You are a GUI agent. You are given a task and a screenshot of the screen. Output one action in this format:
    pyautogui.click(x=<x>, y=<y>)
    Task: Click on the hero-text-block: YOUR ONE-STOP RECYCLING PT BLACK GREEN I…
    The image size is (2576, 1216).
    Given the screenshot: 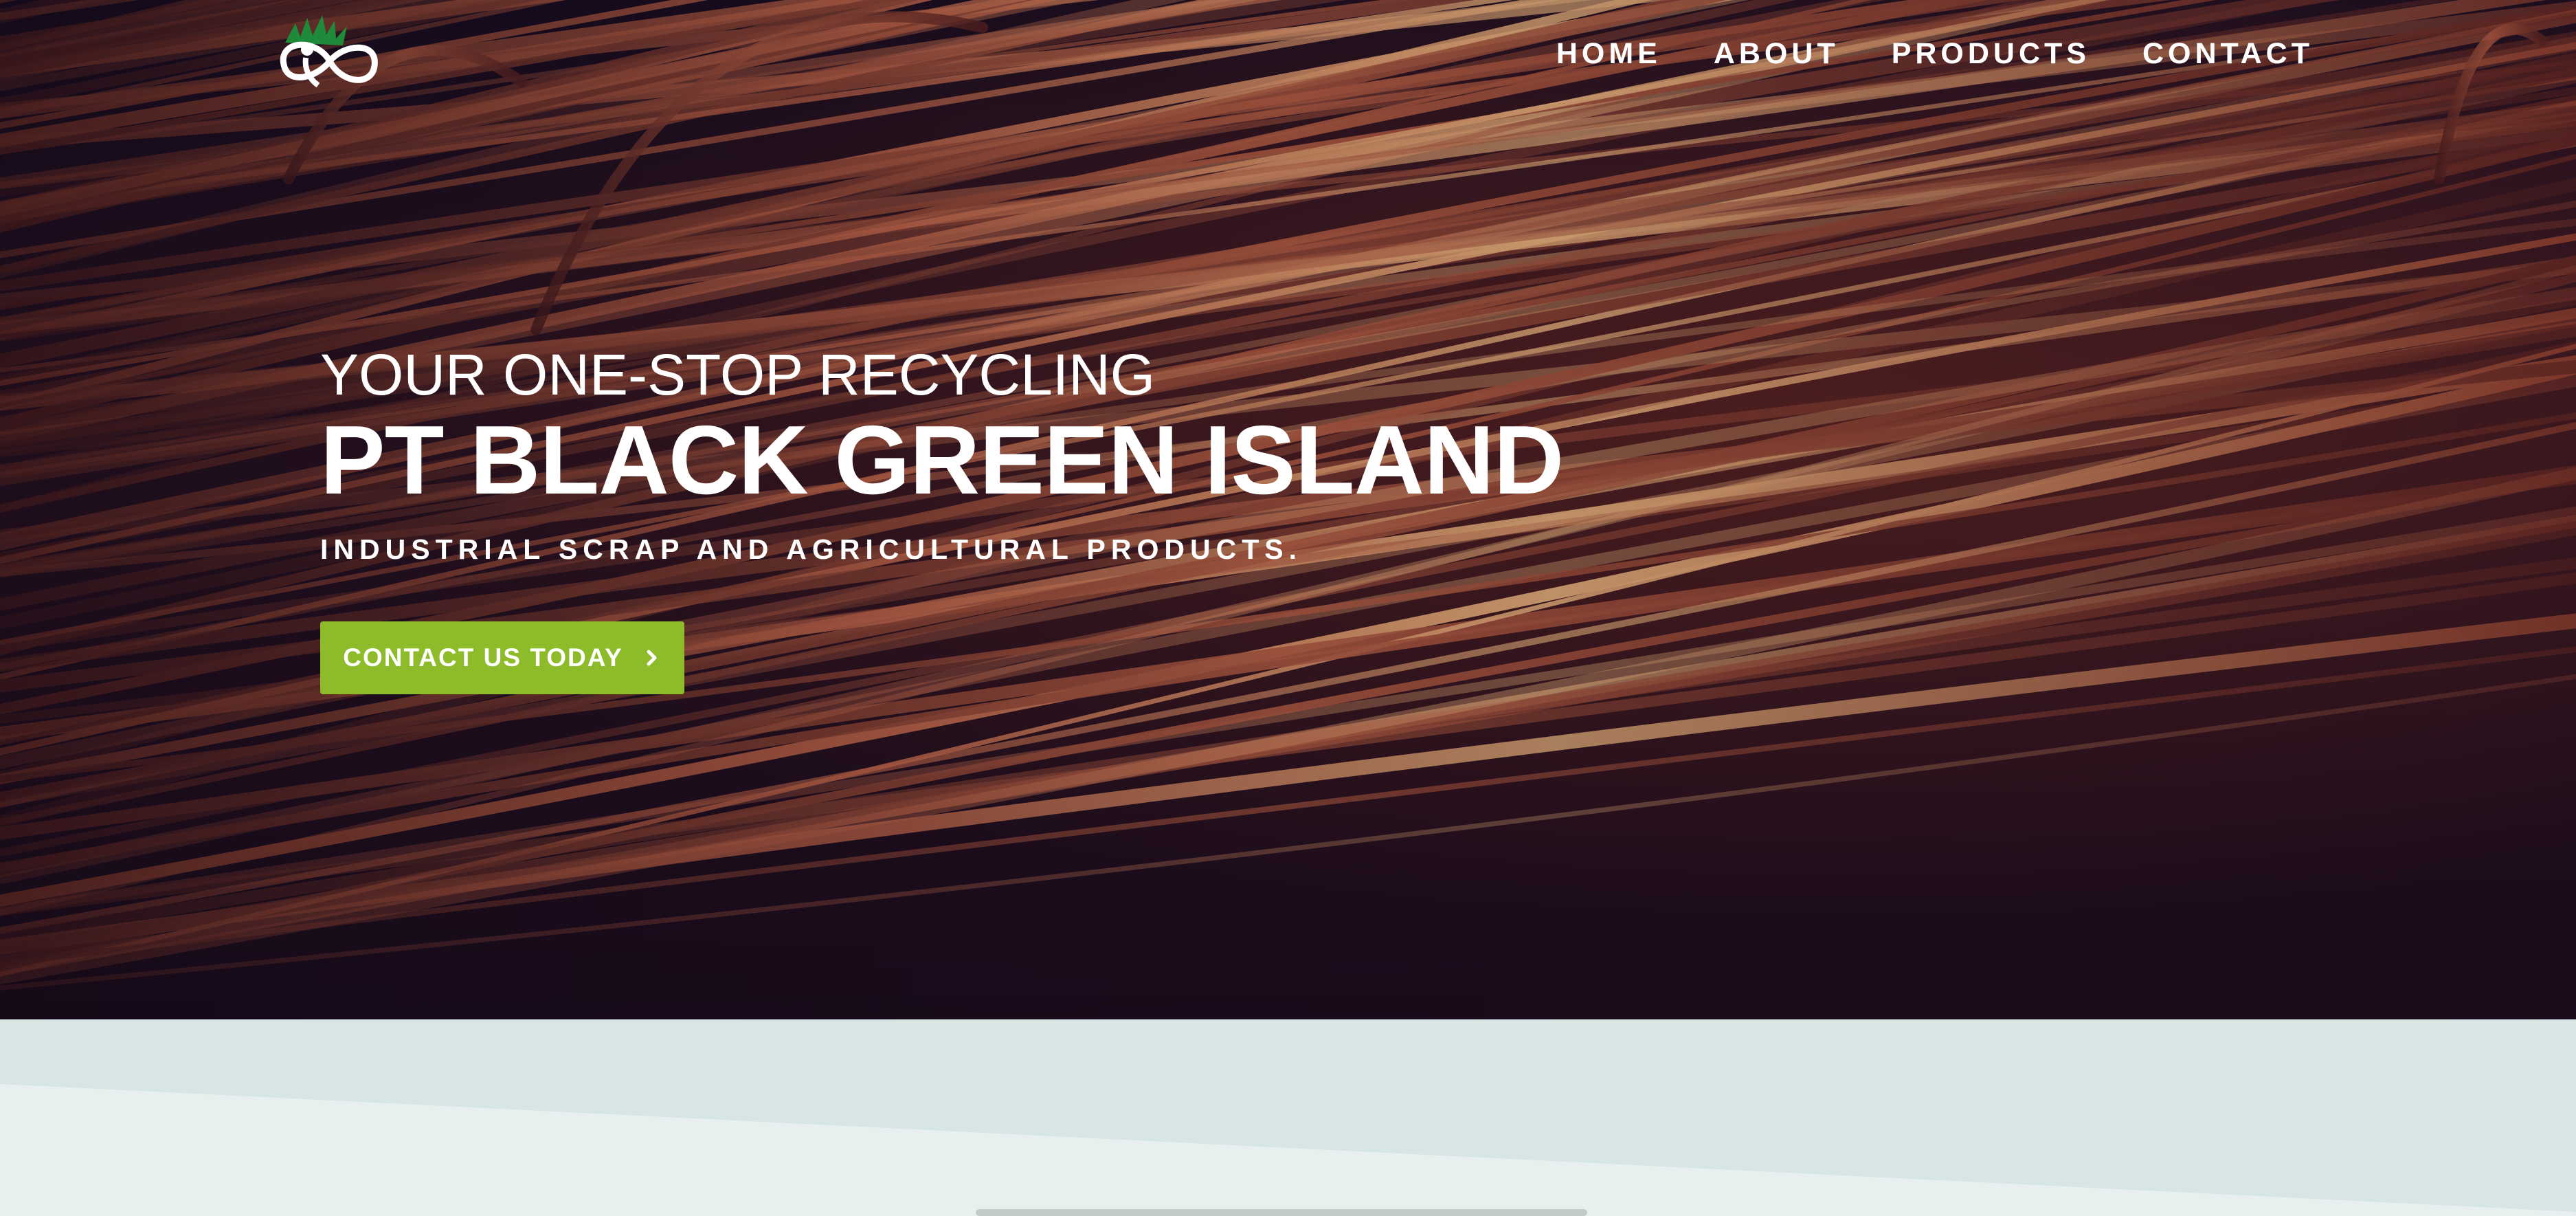 What is the action you would take?
    pyautogui.click(x=942, y=455)
    